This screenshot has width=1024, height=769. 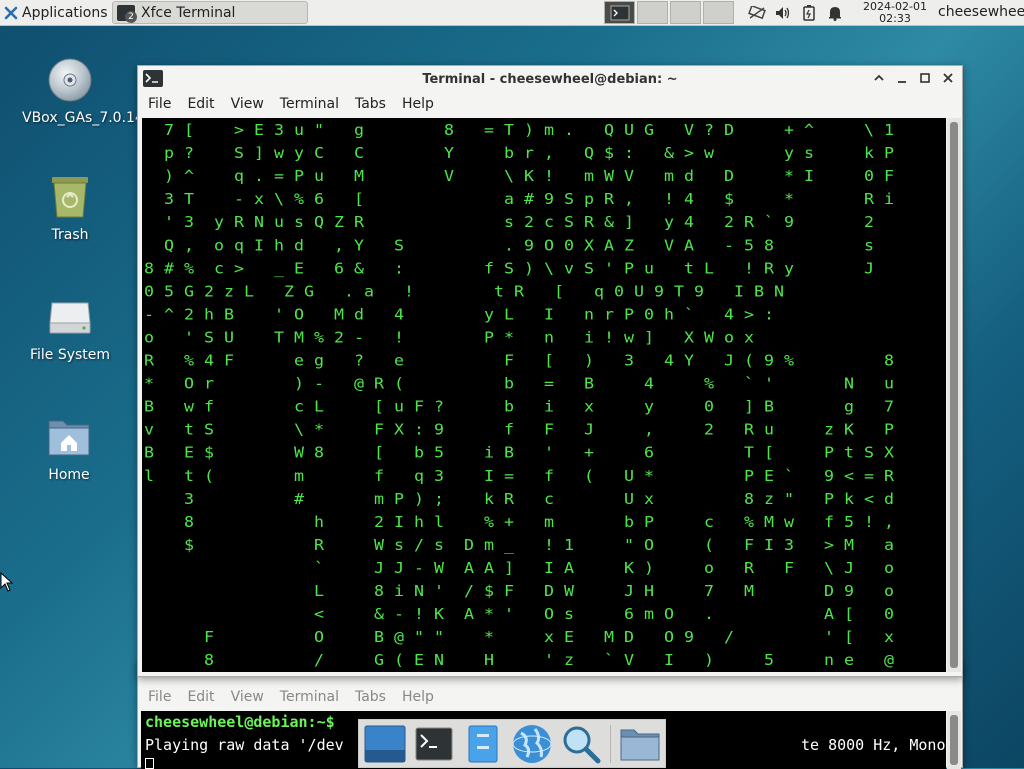 I want to click on matrix-row: B E $ W 8 [ b 5 i B ' + 6 T [ P t S X, so click(x=519, y=453).